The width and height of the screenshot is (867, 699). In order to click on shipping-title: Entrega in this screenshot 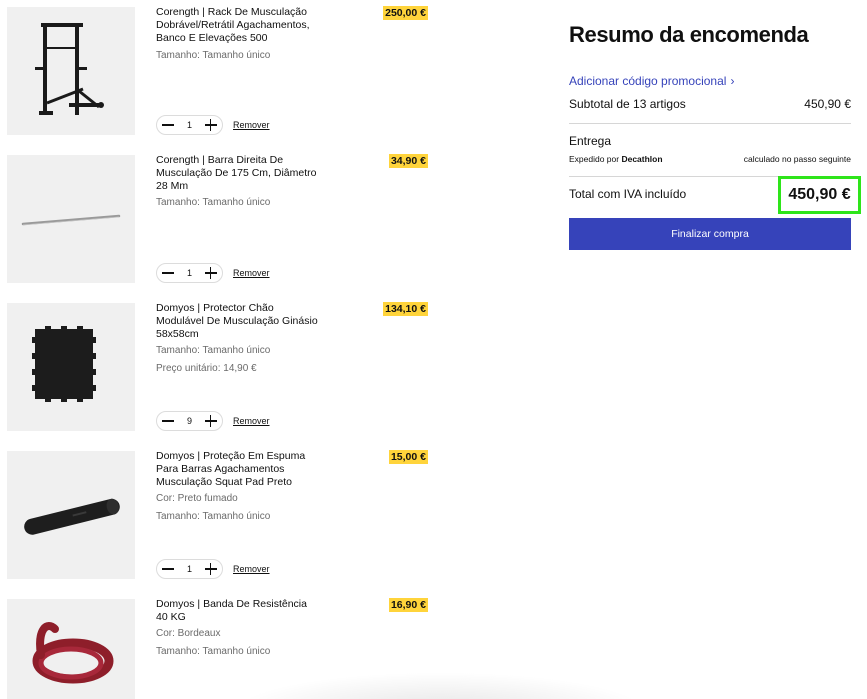, I will do `click(590, 141)`.